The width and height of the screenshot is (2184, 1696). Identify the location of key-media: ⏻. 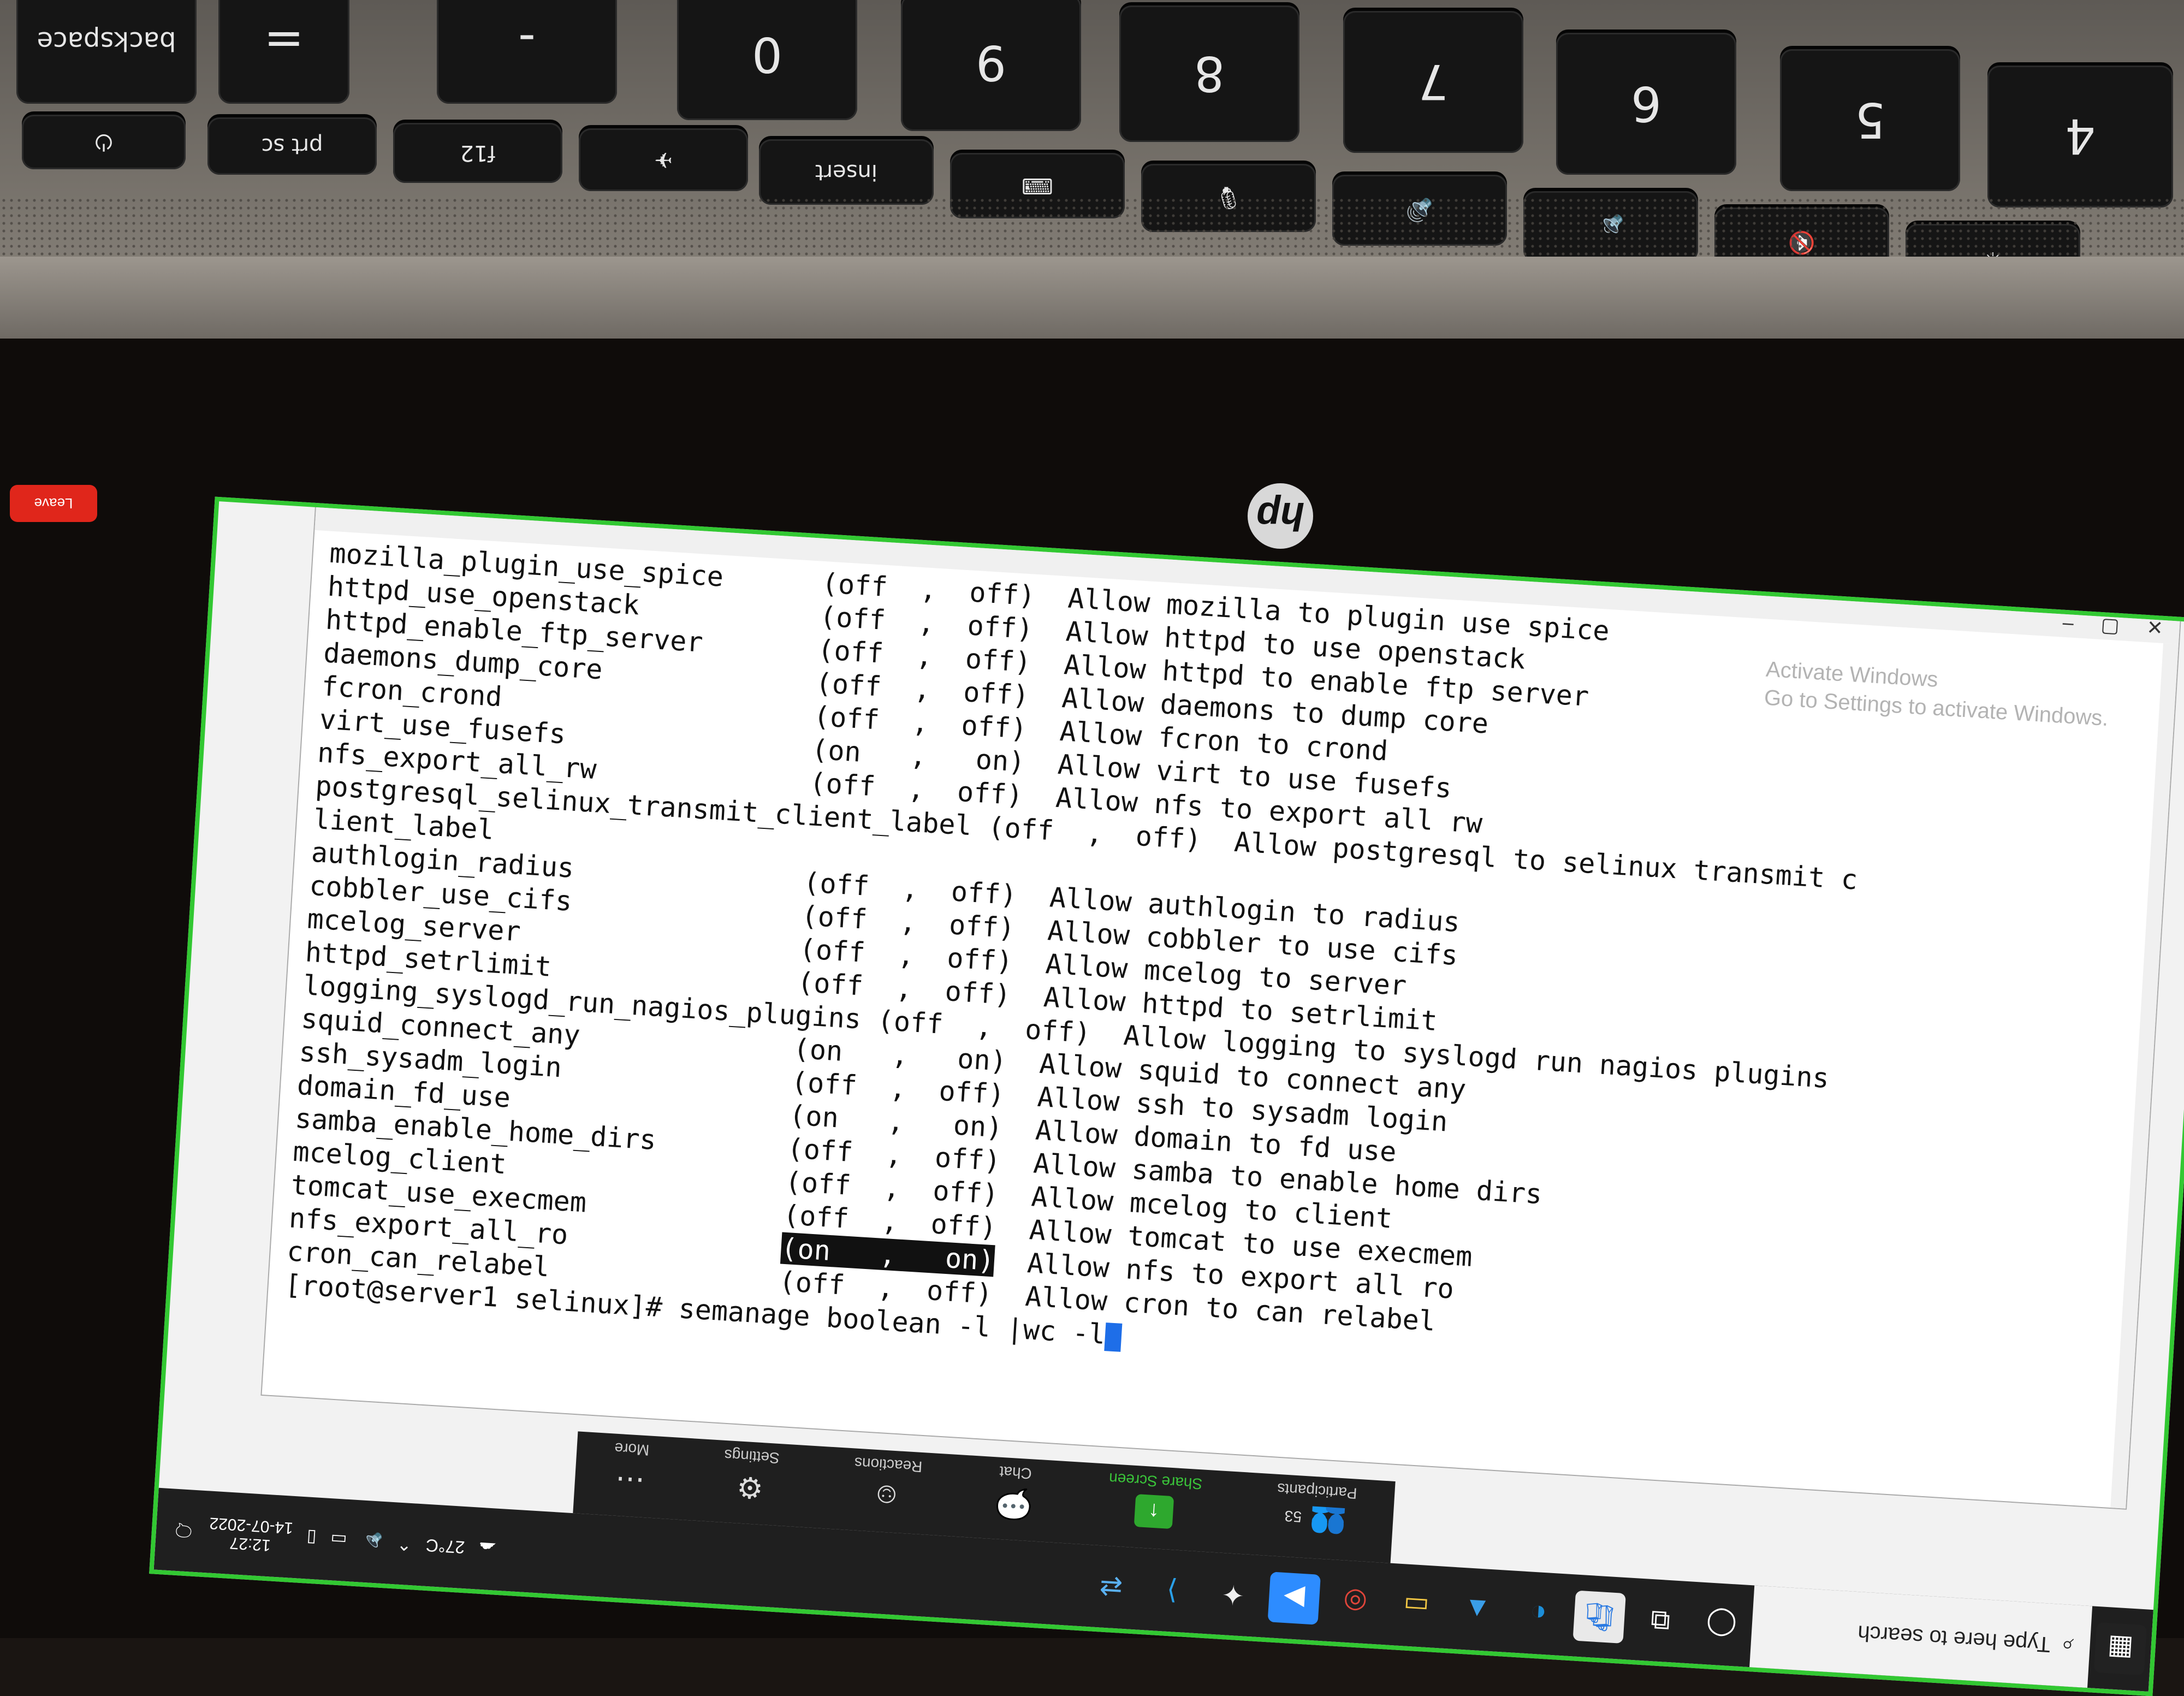
(104, 142).